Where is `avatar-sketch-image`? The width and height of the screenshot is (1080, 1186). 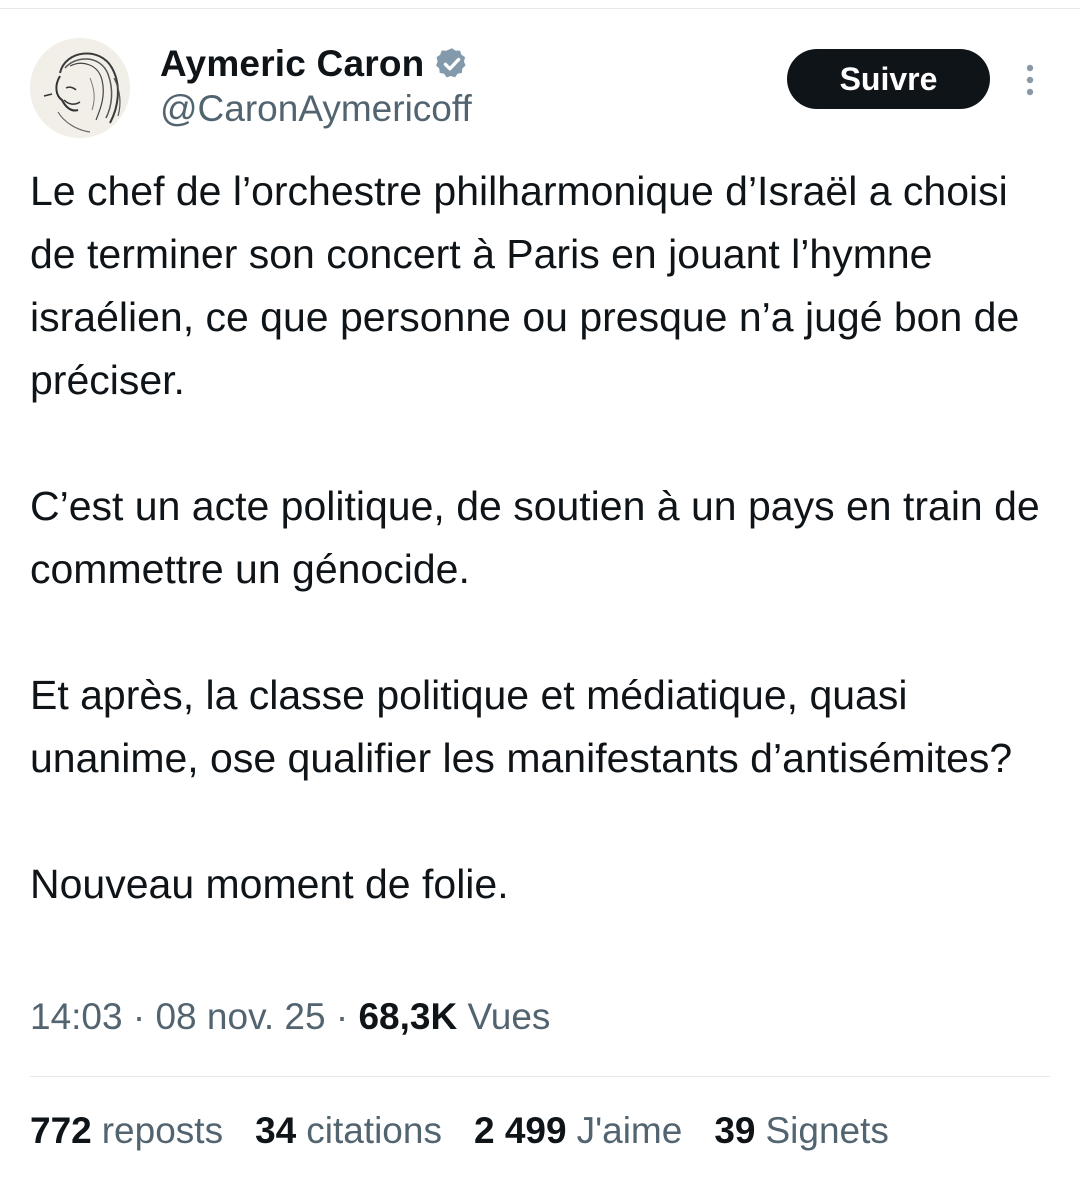
avatar-sketch-image is located at coordinates (80, 88).